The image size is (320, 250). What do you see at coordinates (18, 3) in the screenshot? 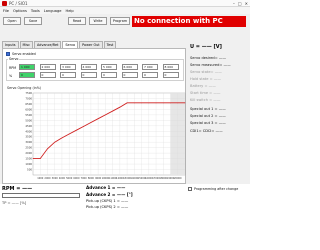
I see `window-title: PC / SIO1` at bounding box center [18, 3].